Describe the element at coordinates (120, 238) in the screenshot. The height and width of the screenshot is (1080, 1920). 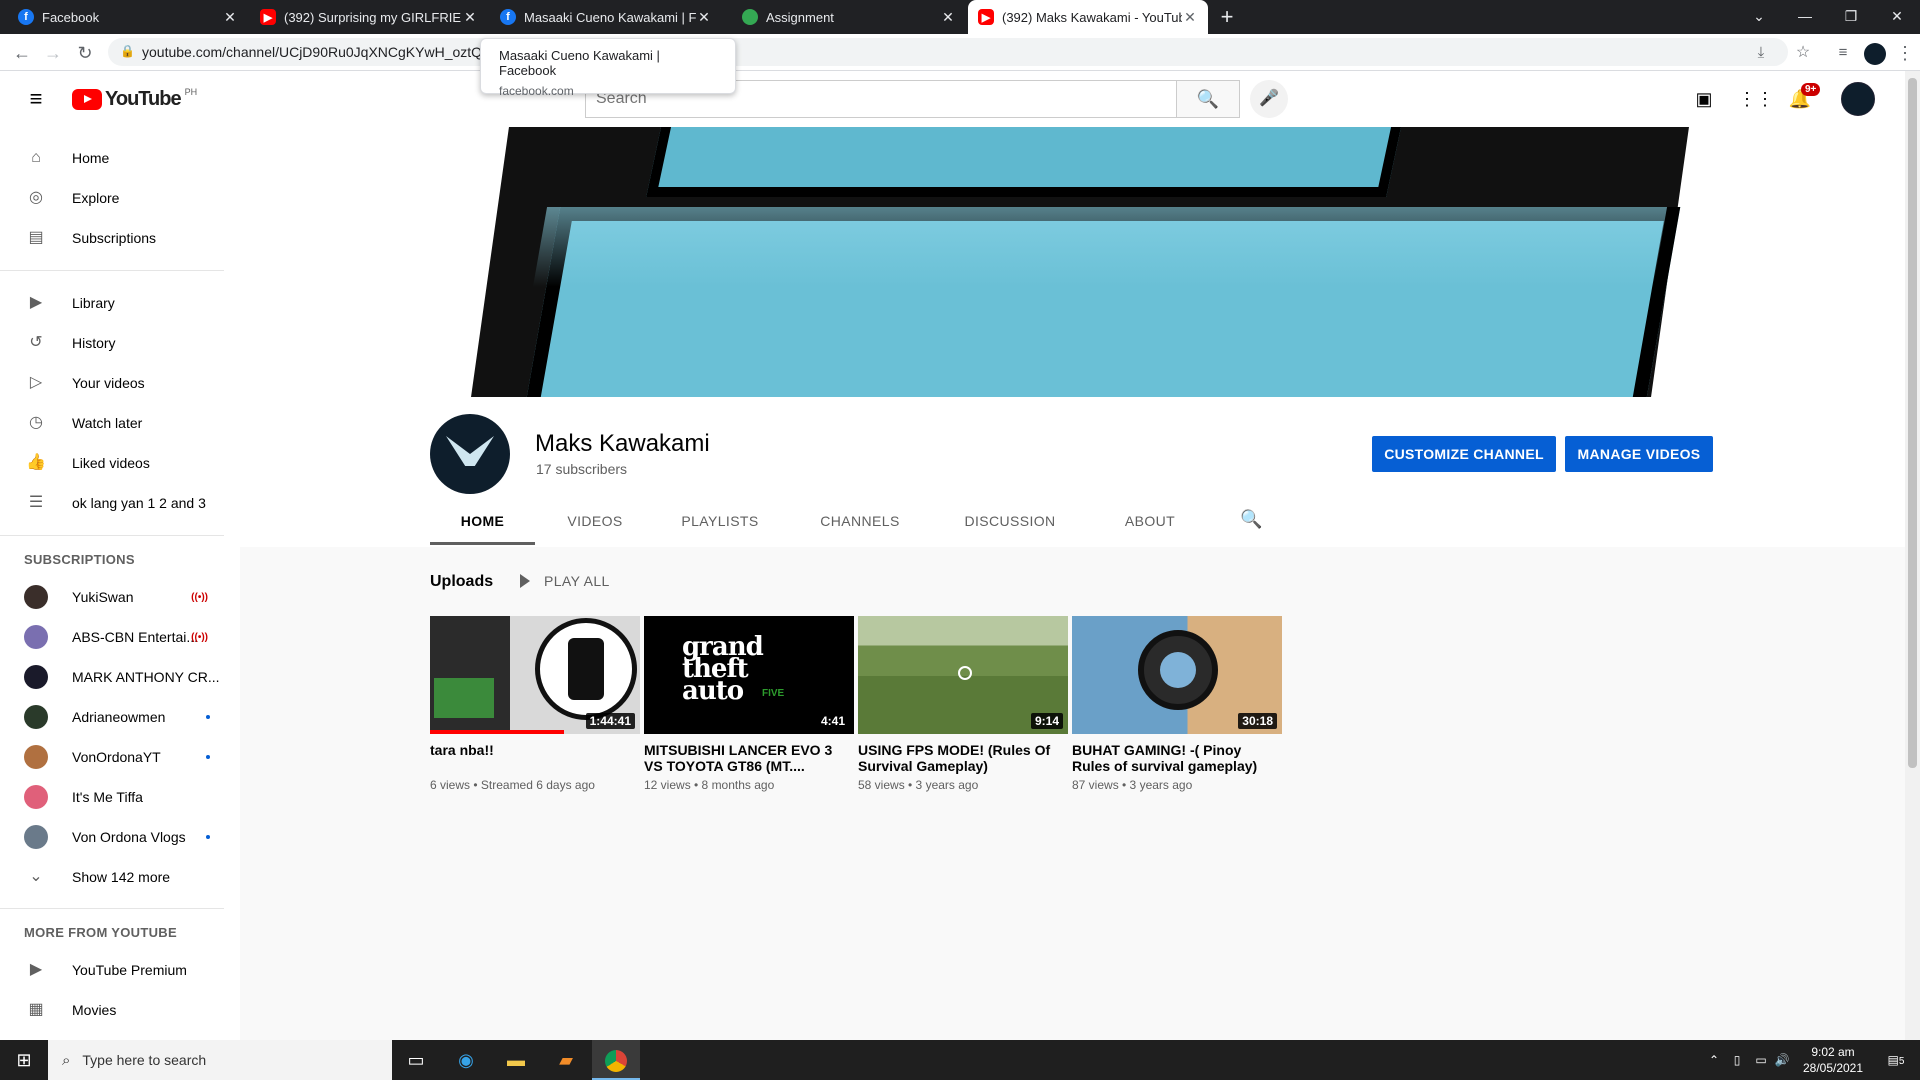
I see `sidebar-item-subscriptions: ▤ Subscriptions` at that location.